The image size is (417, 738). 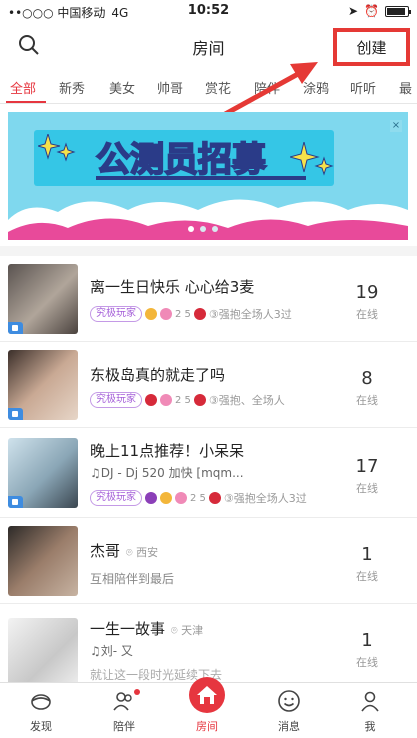 I want to click on online-count: 17, so click(x=367, y=466).